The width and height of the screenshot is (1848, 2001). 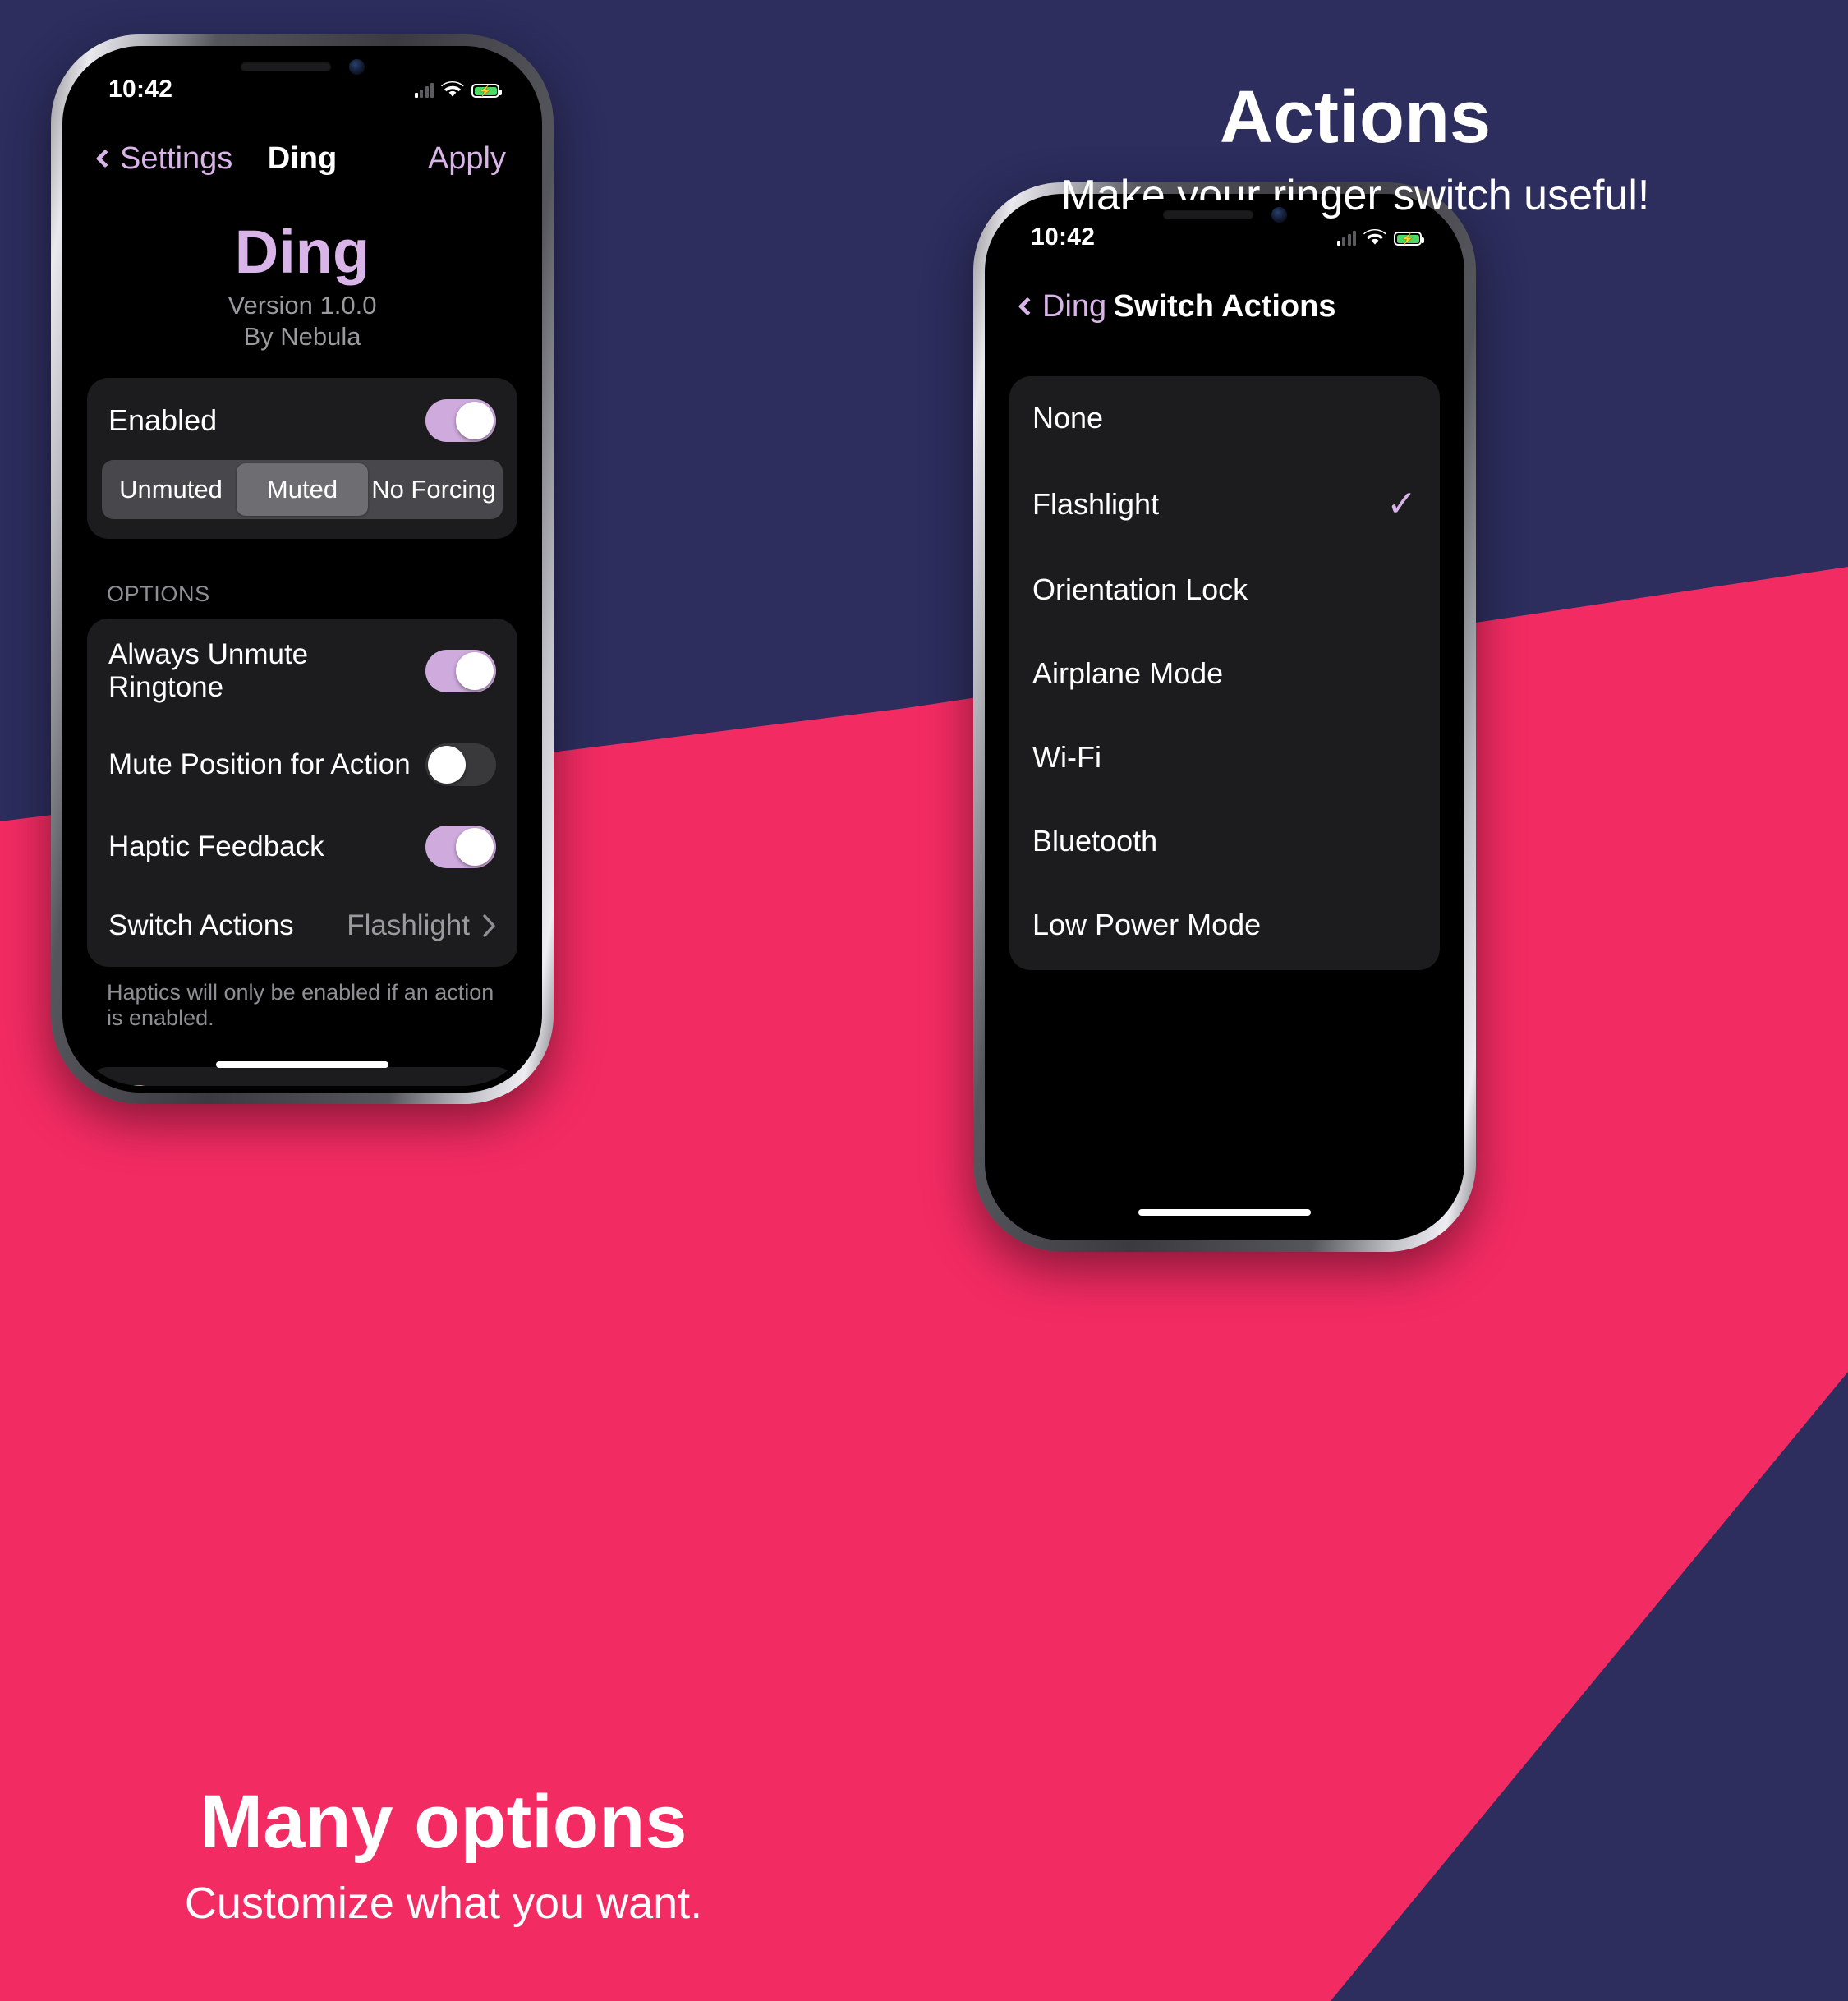 I want to click on force-mode-segmented-control: Unmuted Muted No Forcing, so click(x=302, y=489).